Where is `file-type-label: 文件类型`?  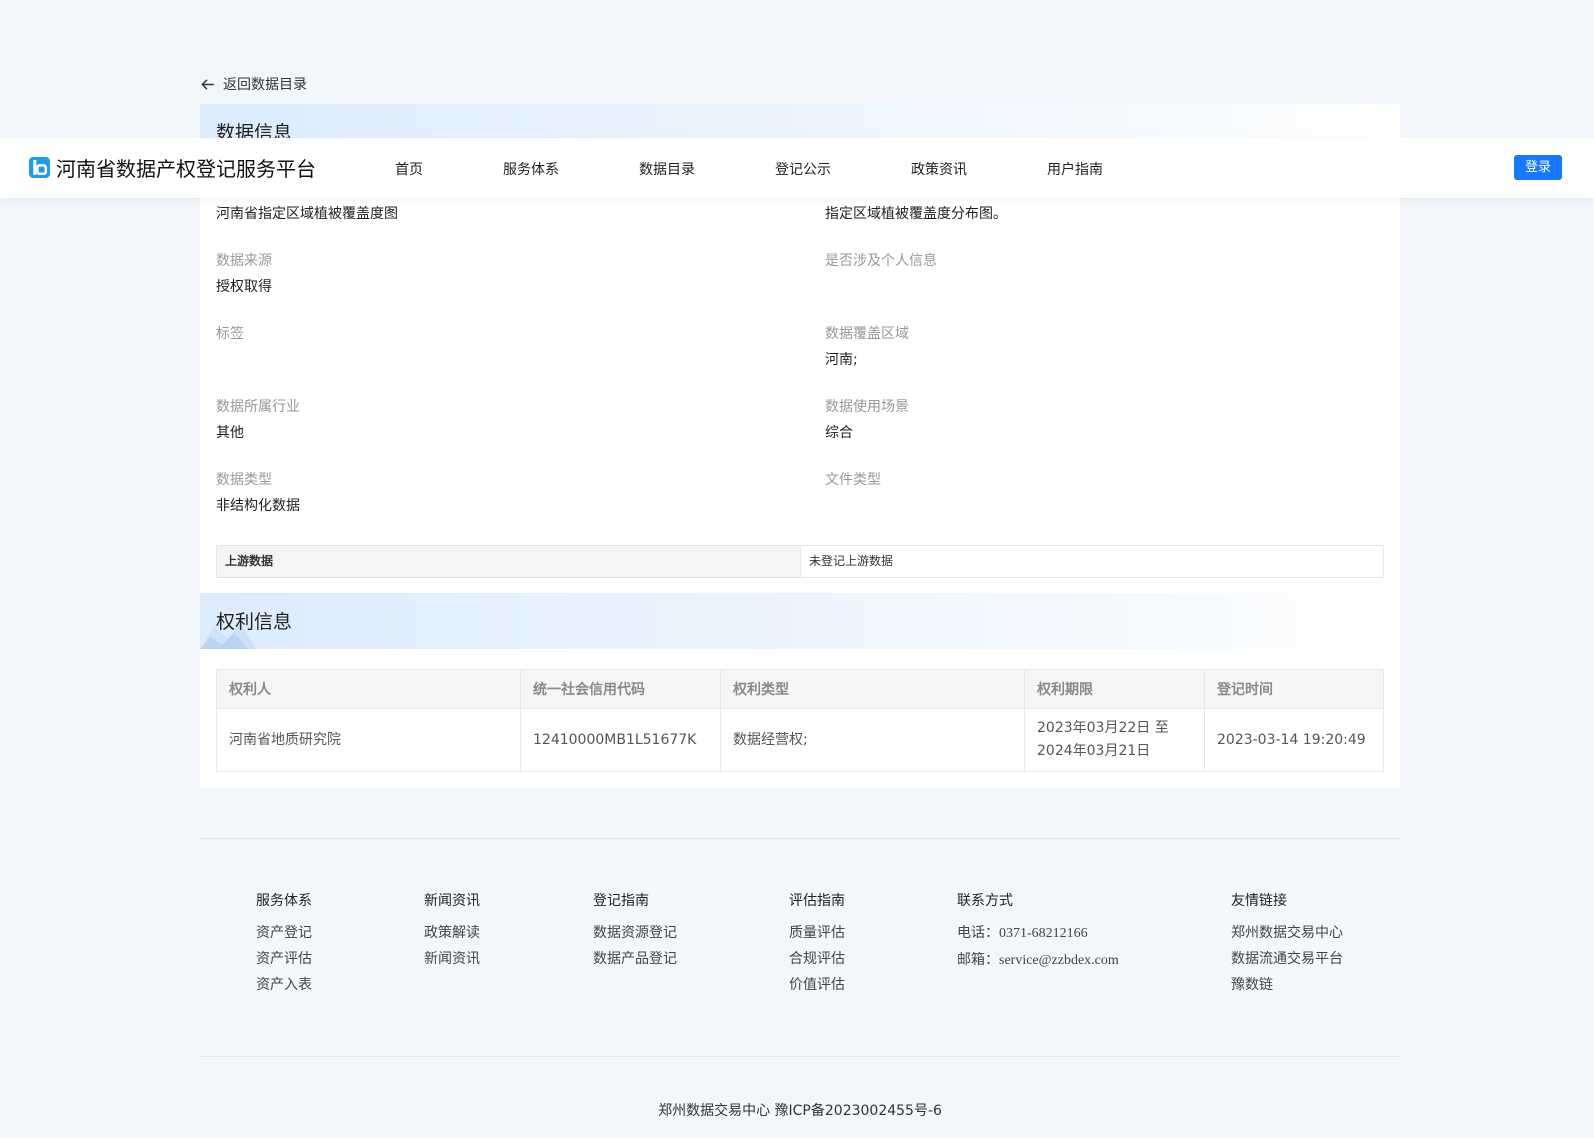
file-type-label: 文件类型 is located at coordinates (853, 480).